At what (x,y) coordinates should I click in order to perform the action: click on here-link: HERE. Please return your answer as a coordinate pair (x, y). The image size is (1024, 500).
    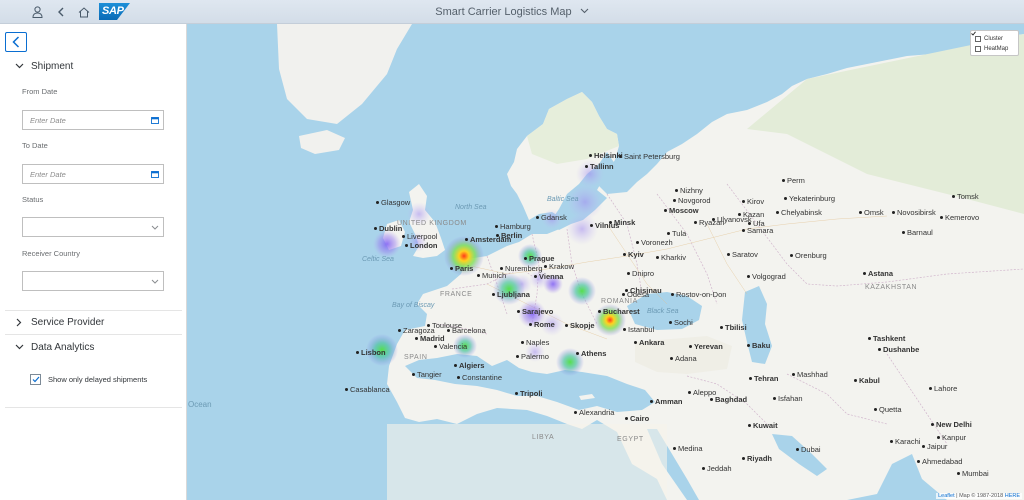
    Looking at the image, I should click on (1012, 496).